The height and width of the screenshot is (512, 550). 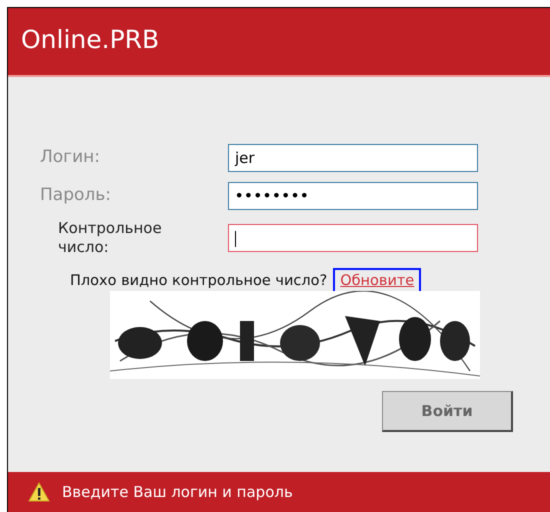 What do you see at coordinates (353, 158) in the screenshot?
I see `input-field: jer` at bounding box center [353, 158].